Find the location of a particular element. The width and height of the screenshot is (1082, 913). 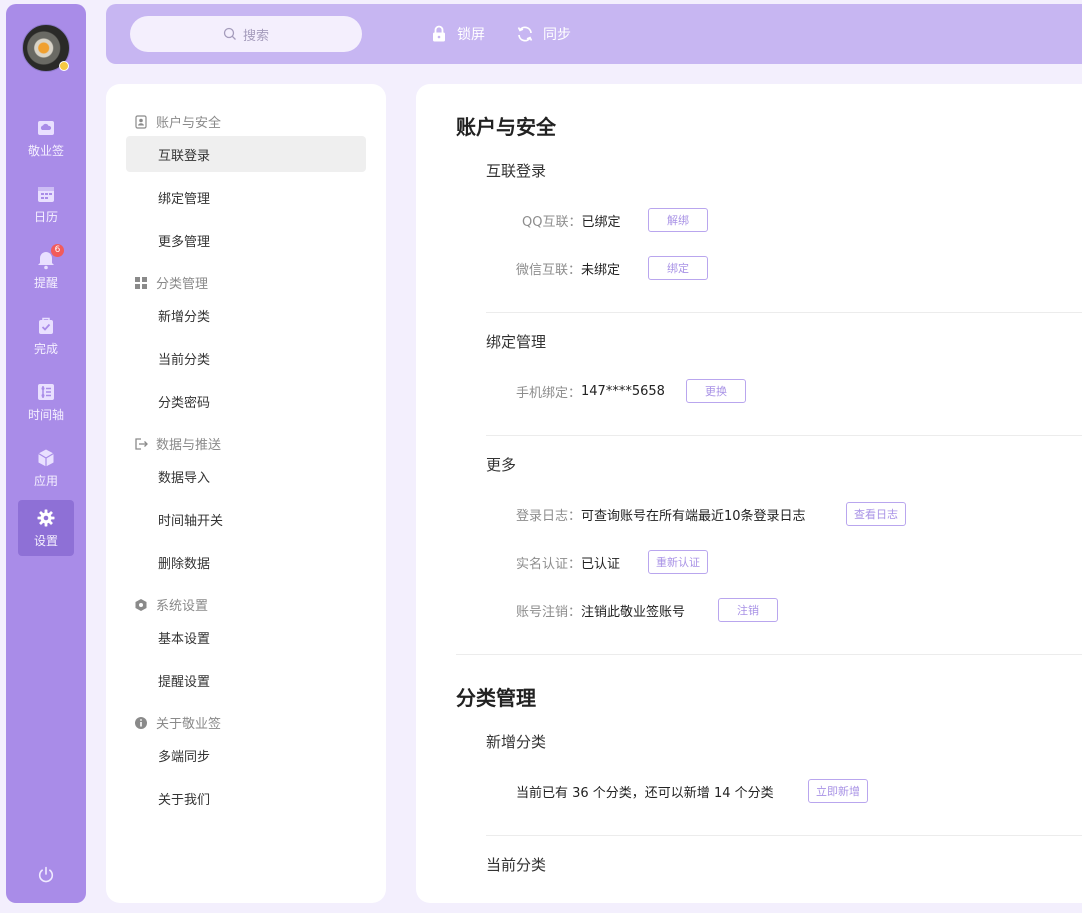

nav-group-system: 系统设置 is located at coordinates (171, 604).